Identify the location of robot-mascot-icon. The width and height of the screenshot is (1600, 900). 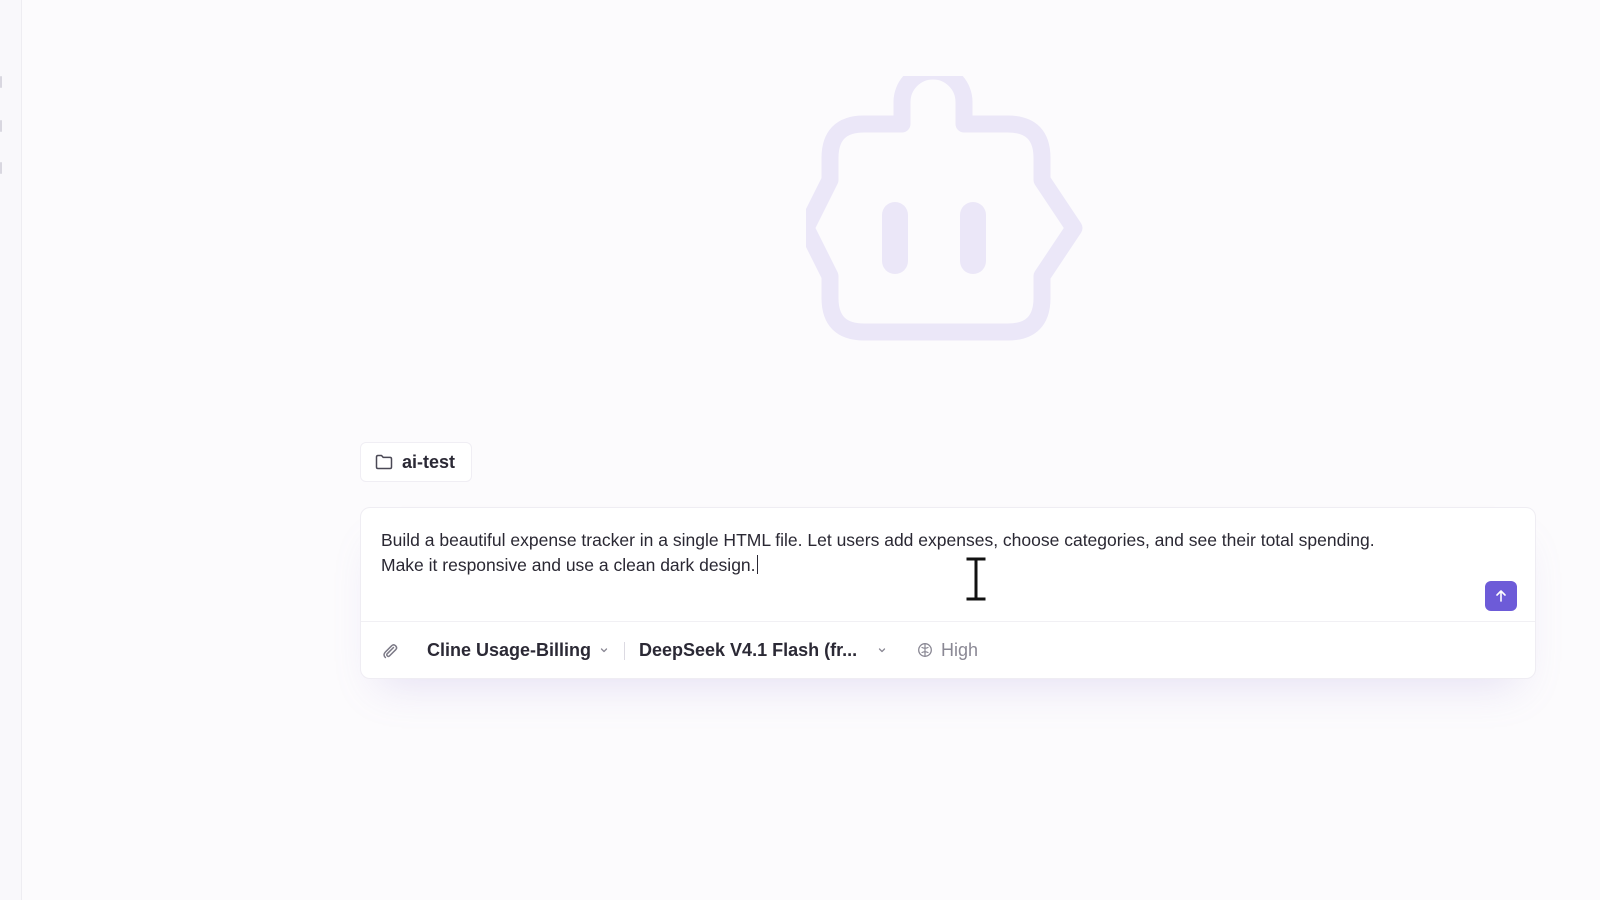
(944, 208).